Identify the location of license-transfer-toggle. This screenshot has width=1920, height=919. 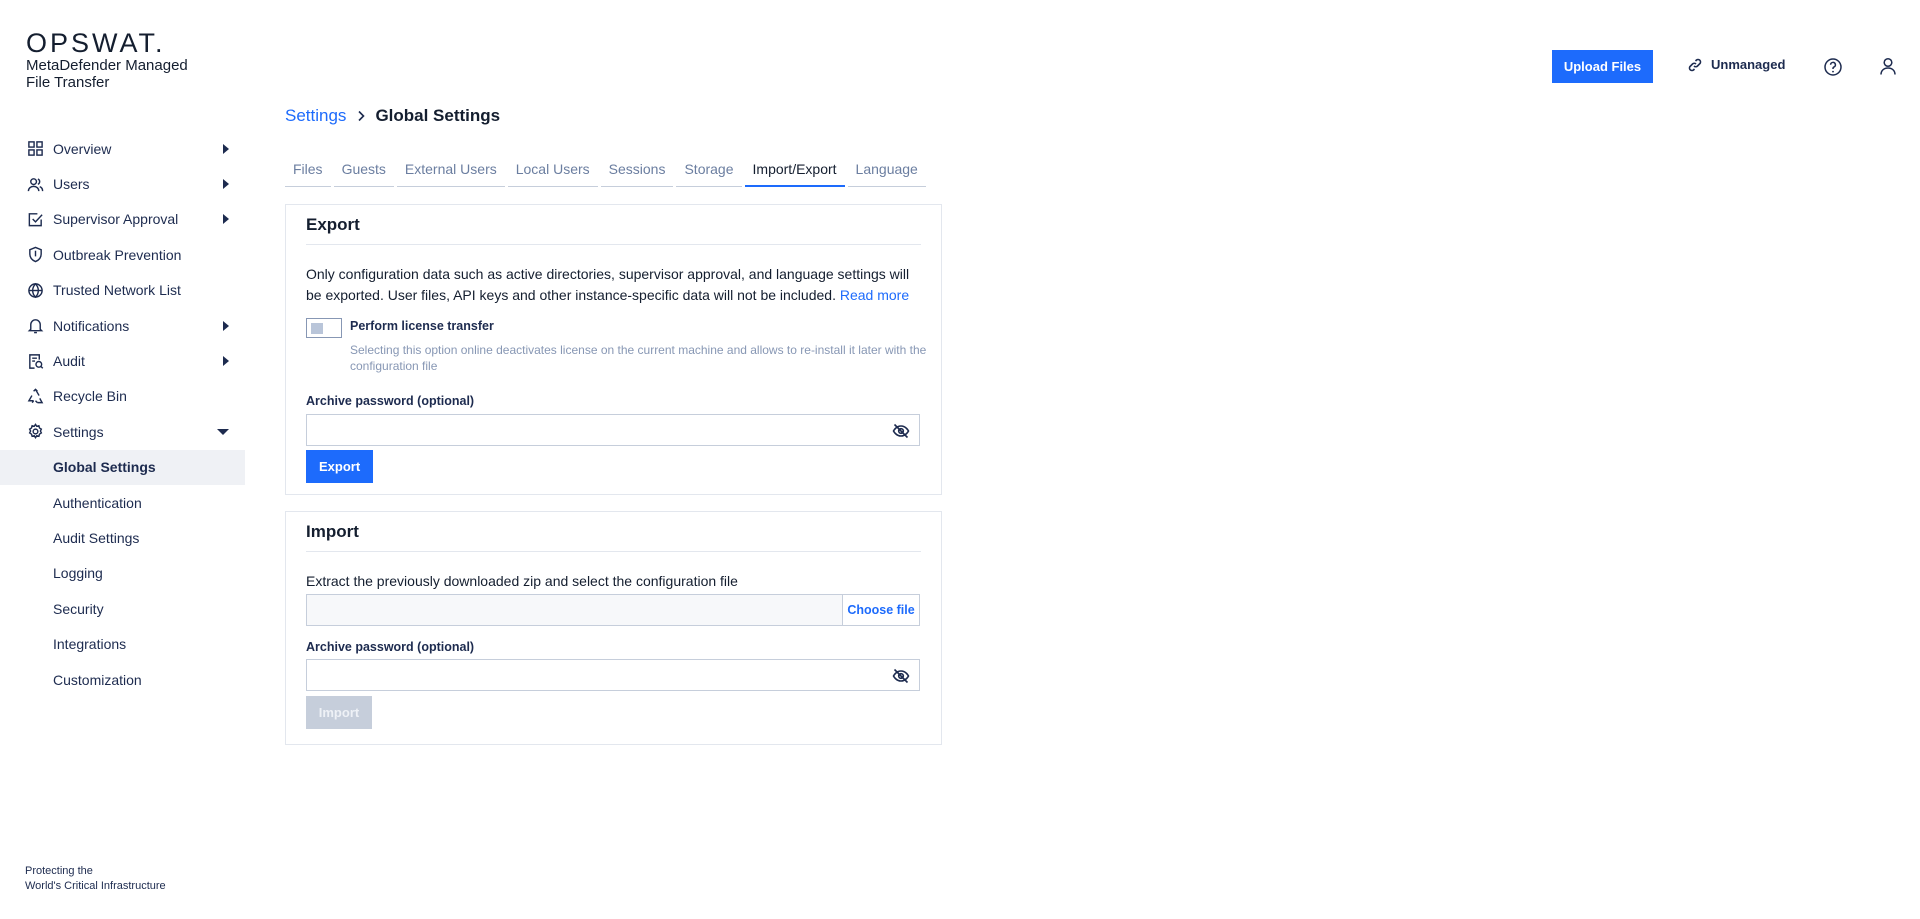
(324, 328).